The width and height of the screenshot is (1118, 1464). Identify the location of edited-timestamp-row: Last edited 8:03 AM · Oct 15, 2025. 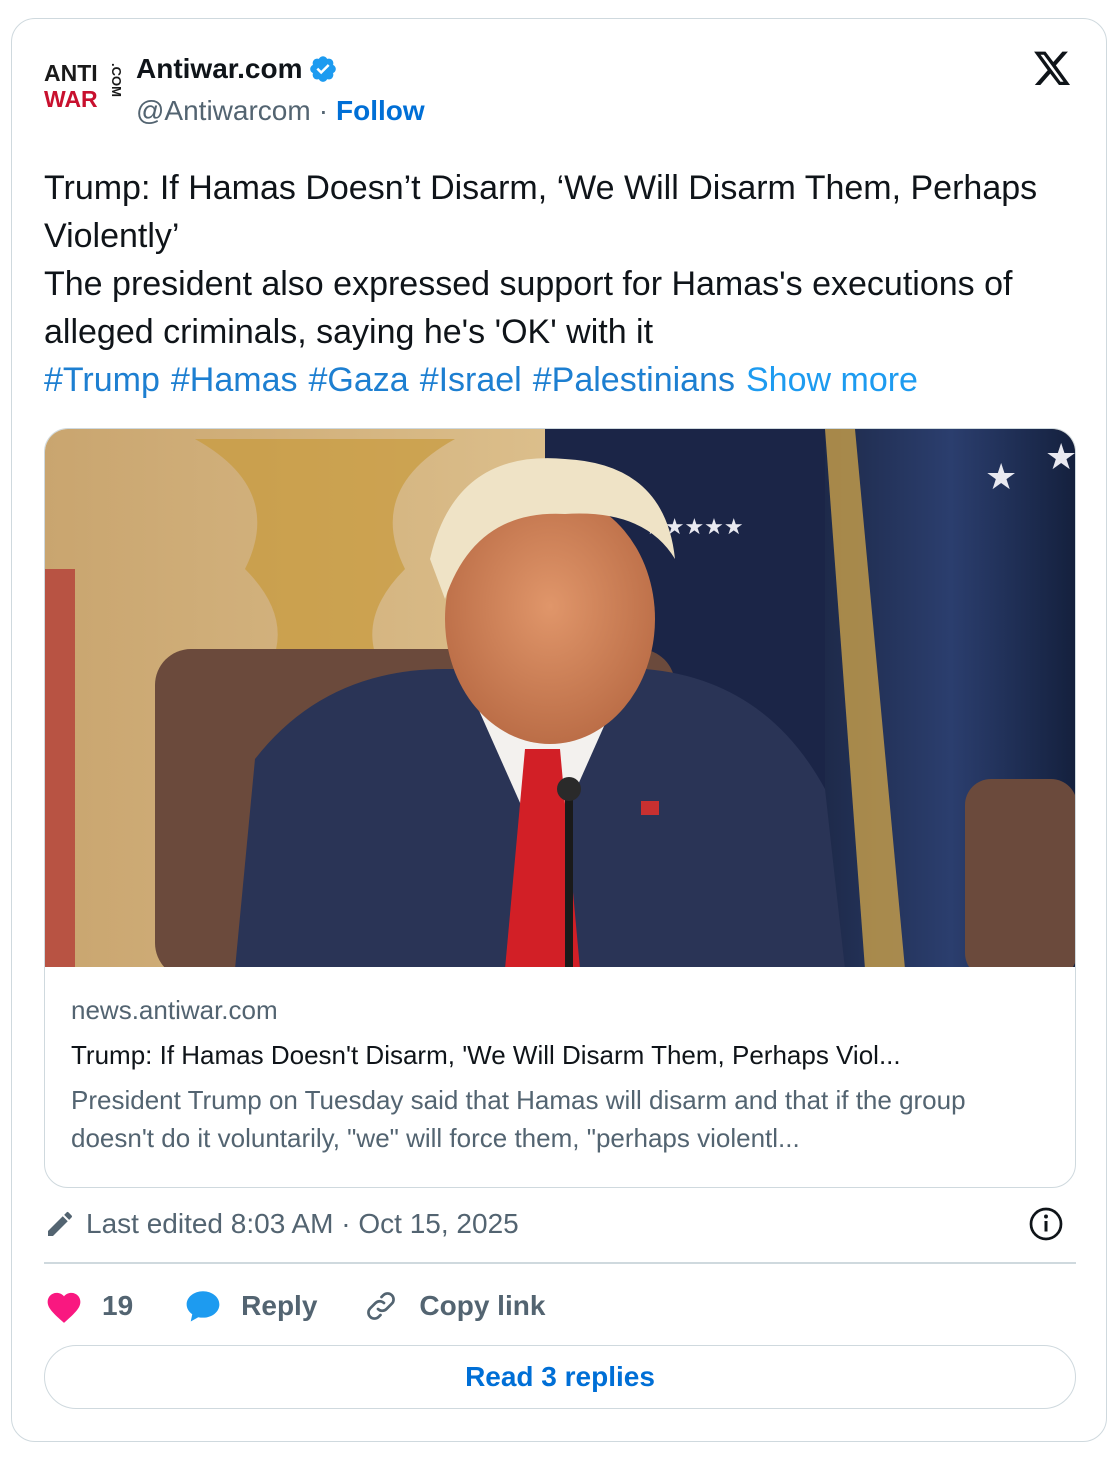
(559, 1224).